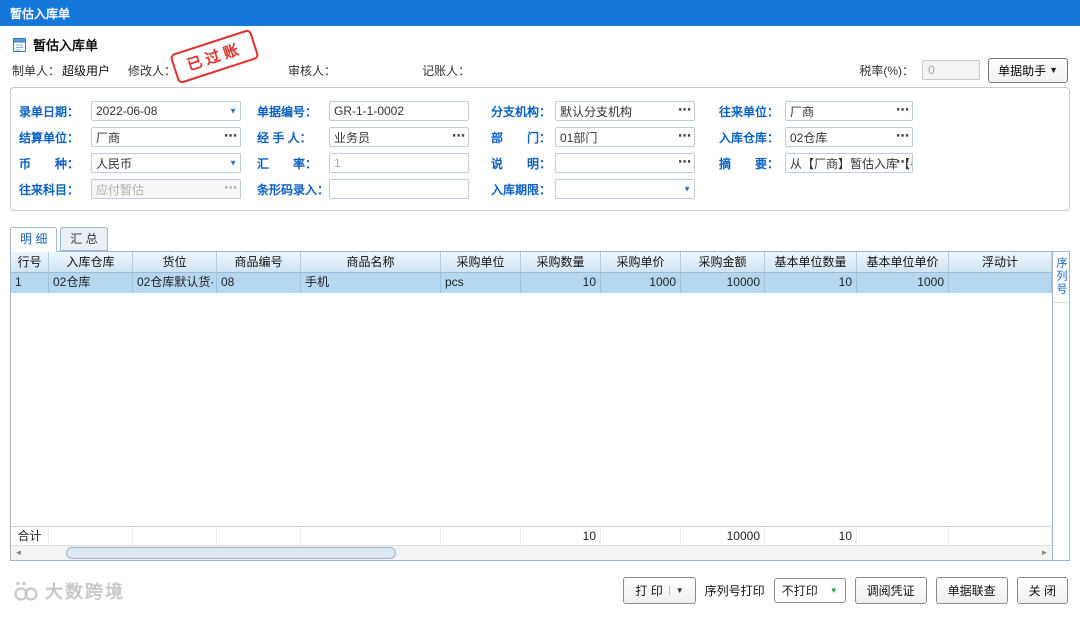 This screenshot has height=620, width=1080. I want to click on scroll-right-arrow-icon: ►, so click(1044, 553).